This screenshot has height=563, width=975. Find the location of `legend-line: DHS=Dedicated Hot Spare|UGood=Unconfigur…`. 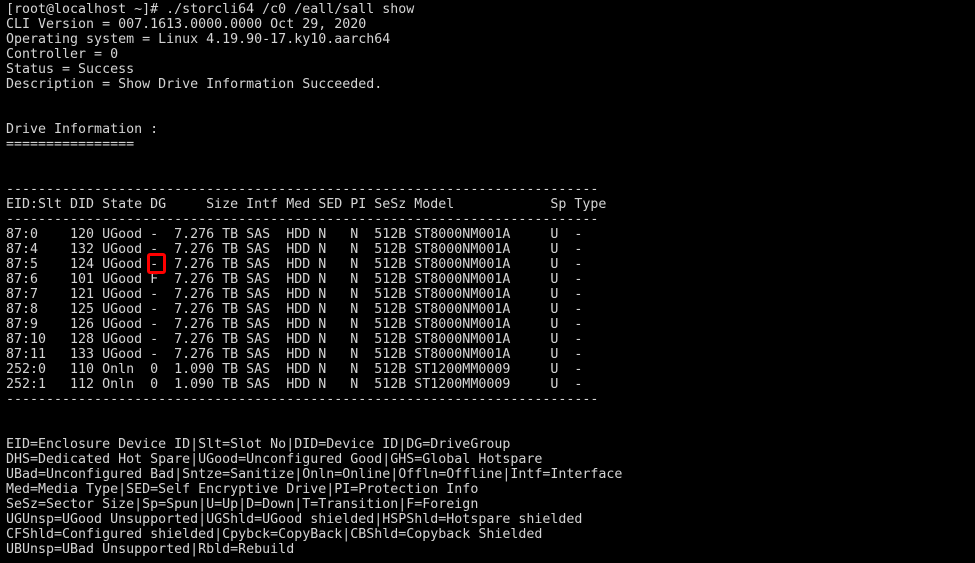

legend-line: DHS=Dedicated Hot Spare|UGood=Unconfigur… is located at coordinates (274, 459).